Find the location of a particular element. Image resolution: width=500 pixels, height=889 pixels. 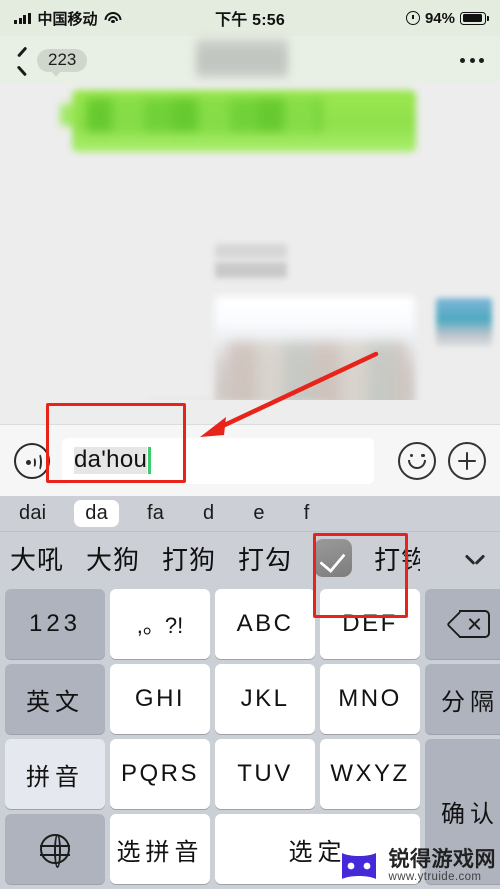

syllable-option-3: d is located at coordinates (208, 513).